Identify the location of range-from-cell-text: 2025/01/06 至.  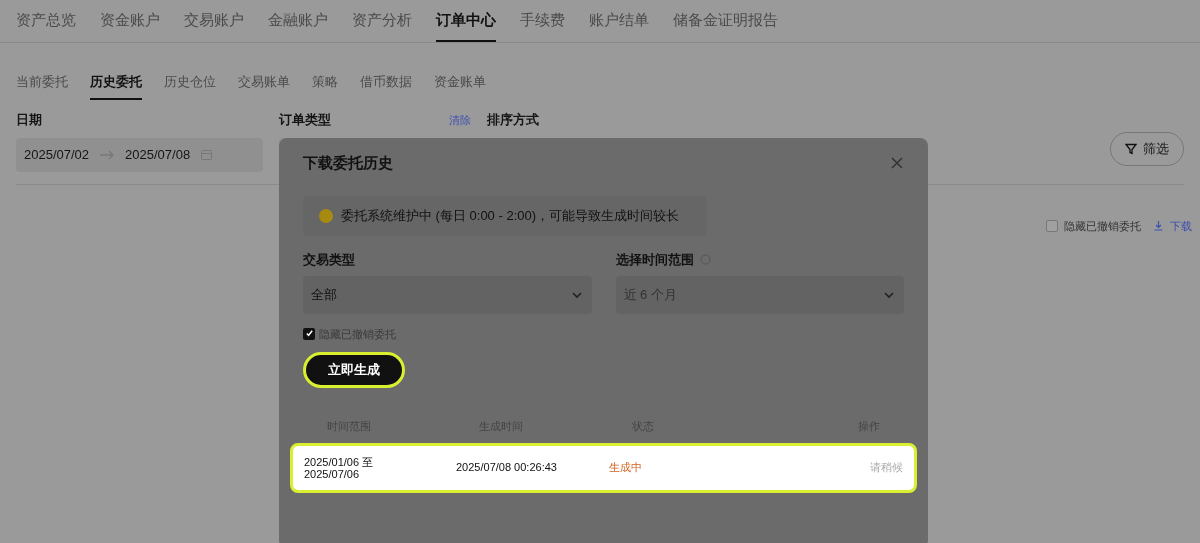
(339, 461).